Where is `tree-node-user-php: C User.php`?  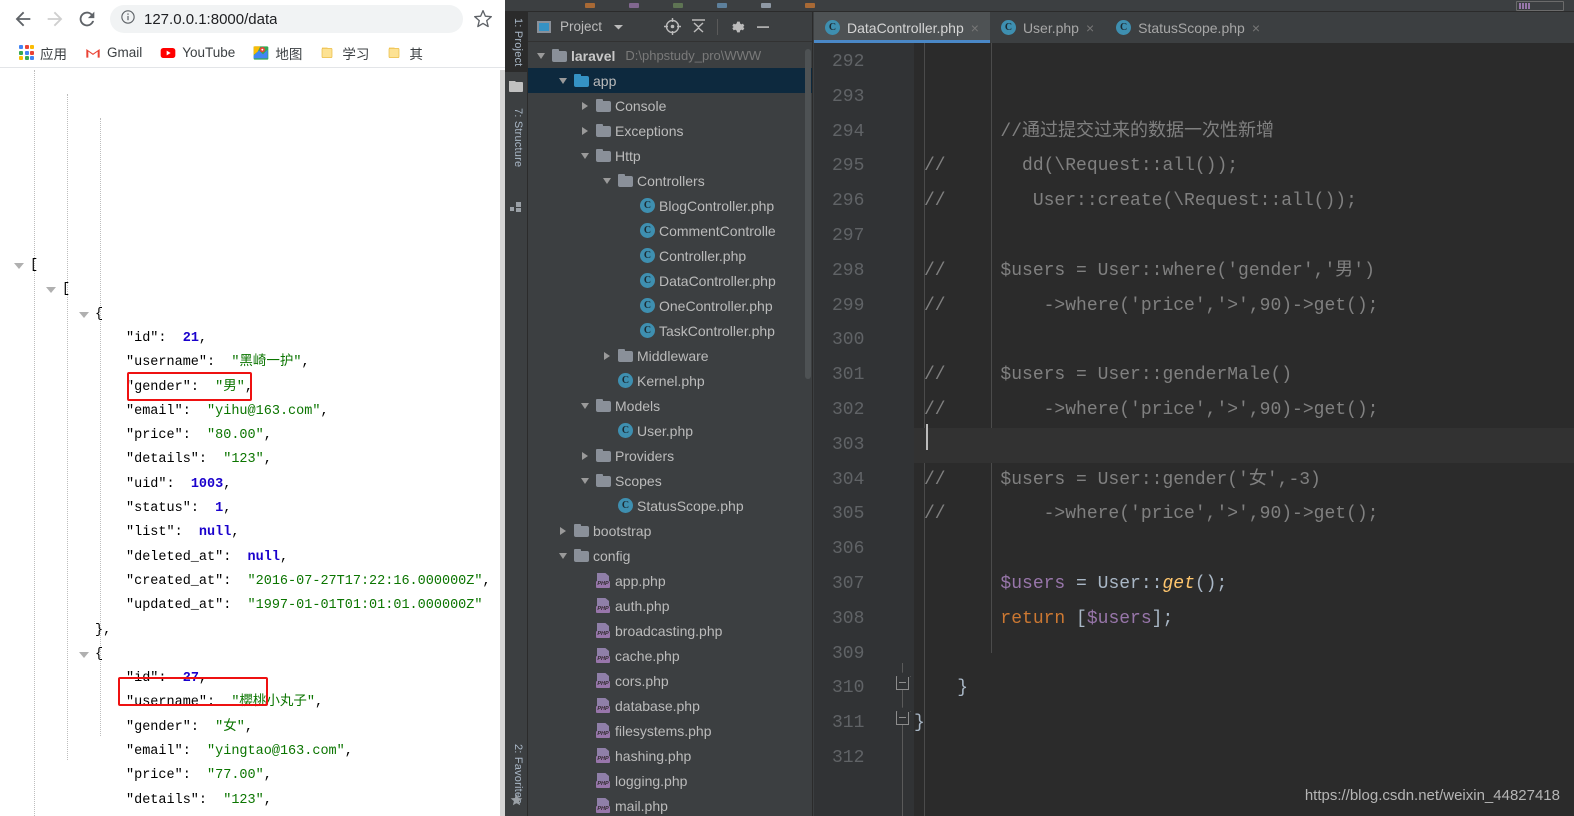
tree-node-user-php: C User.php is located at coordinates (670, 430).